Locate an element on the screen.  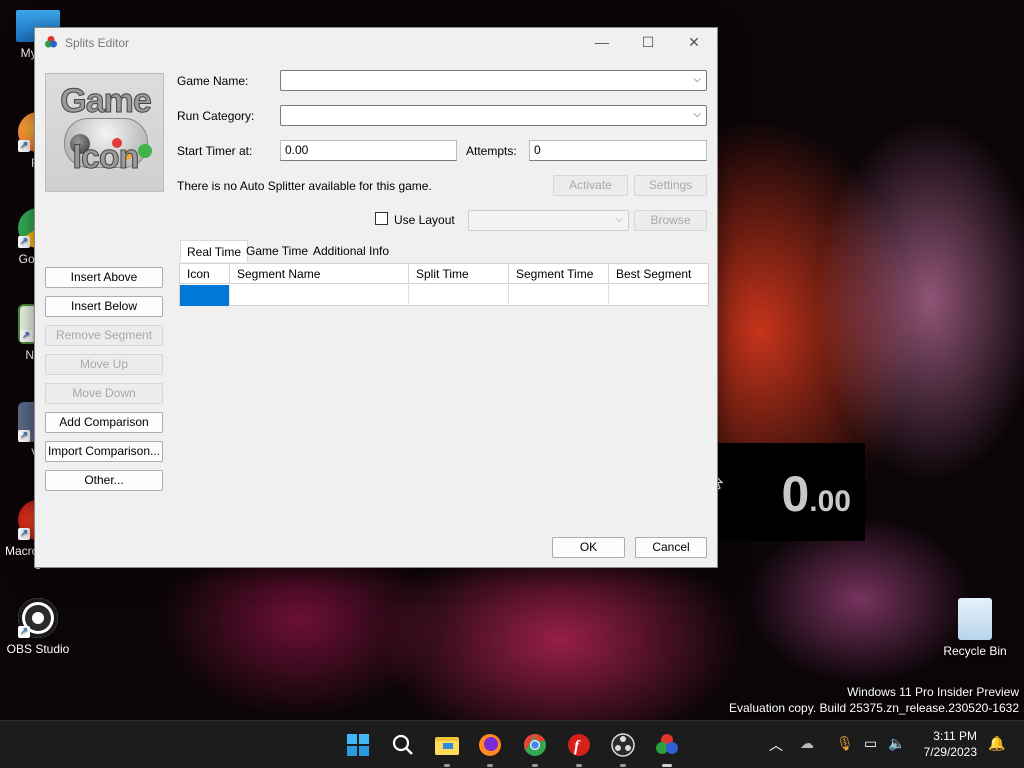
desktop-icon-obs: ↗ OBS Studio is located at coordinates (38, 627).